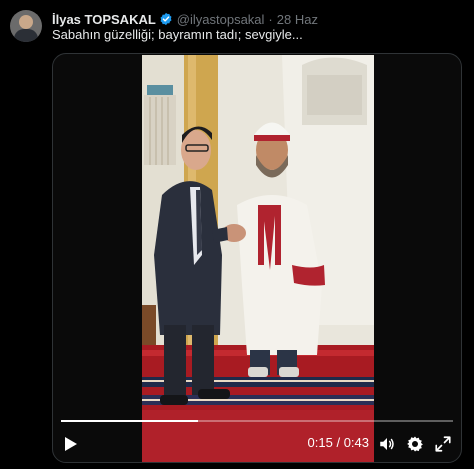 The height and width of the screenshot is (469, 474). I want to click on tweet-header: İlyas TOPSAKAL @ilyastopsakal · 28 Haz, so click(185, 19).